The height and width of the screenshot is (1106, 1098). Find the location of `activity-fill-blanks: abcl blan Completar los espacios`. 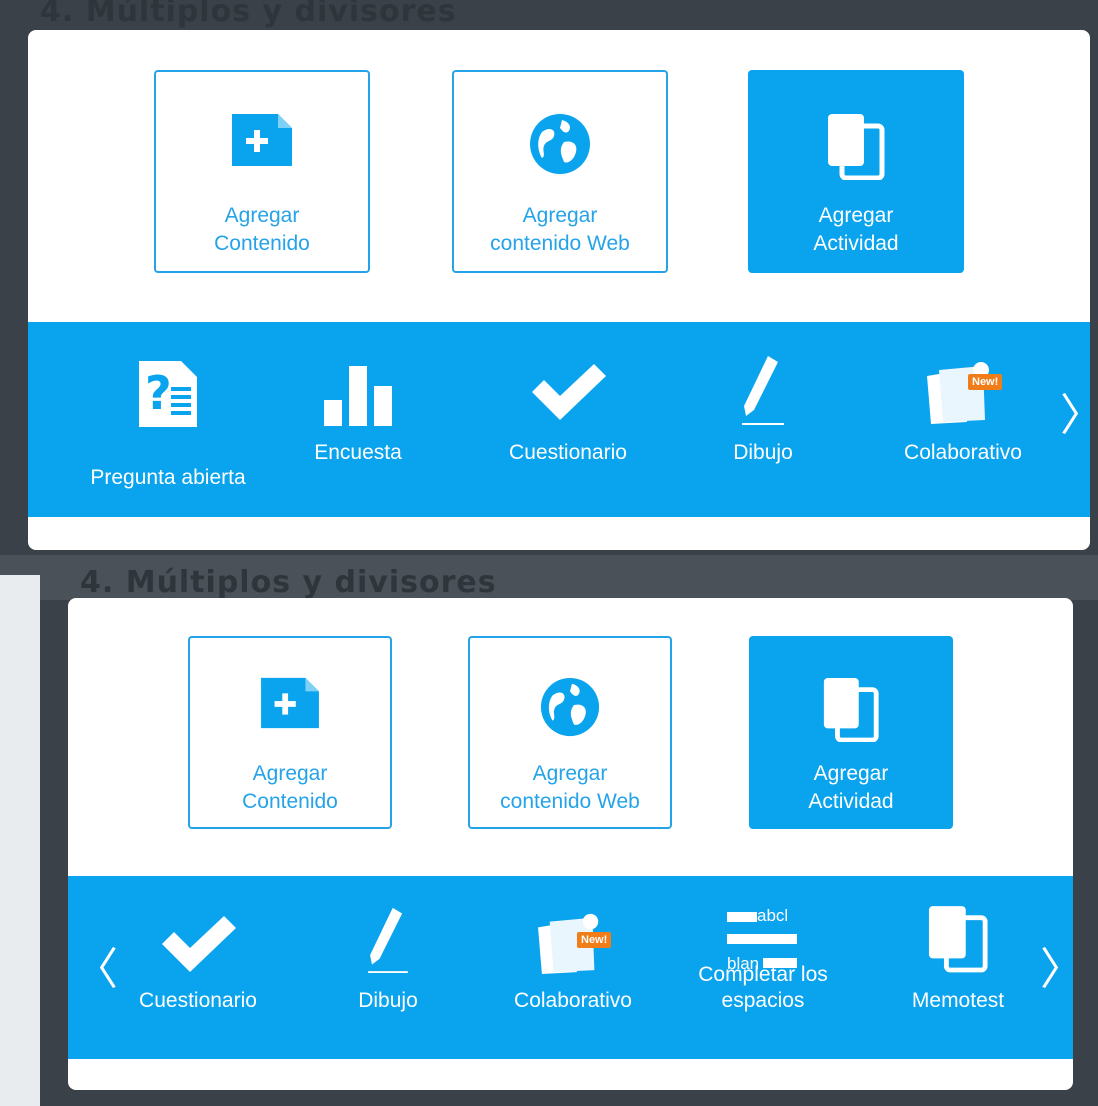

activity-fill-blanks: abcl blan Completar los espacios is located at coordinates (763, 981).